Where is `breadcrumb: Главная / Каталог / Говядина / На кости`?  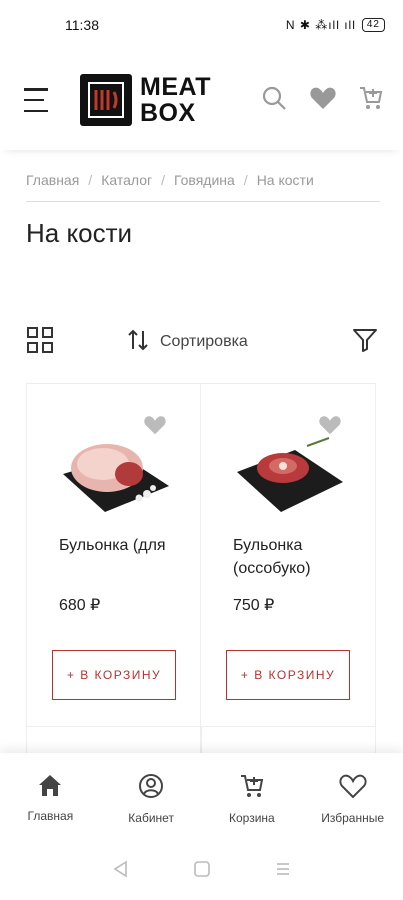 breadcrumb: Главная / Каталог / Говядина / На кости is located at coordinates (203, 187).